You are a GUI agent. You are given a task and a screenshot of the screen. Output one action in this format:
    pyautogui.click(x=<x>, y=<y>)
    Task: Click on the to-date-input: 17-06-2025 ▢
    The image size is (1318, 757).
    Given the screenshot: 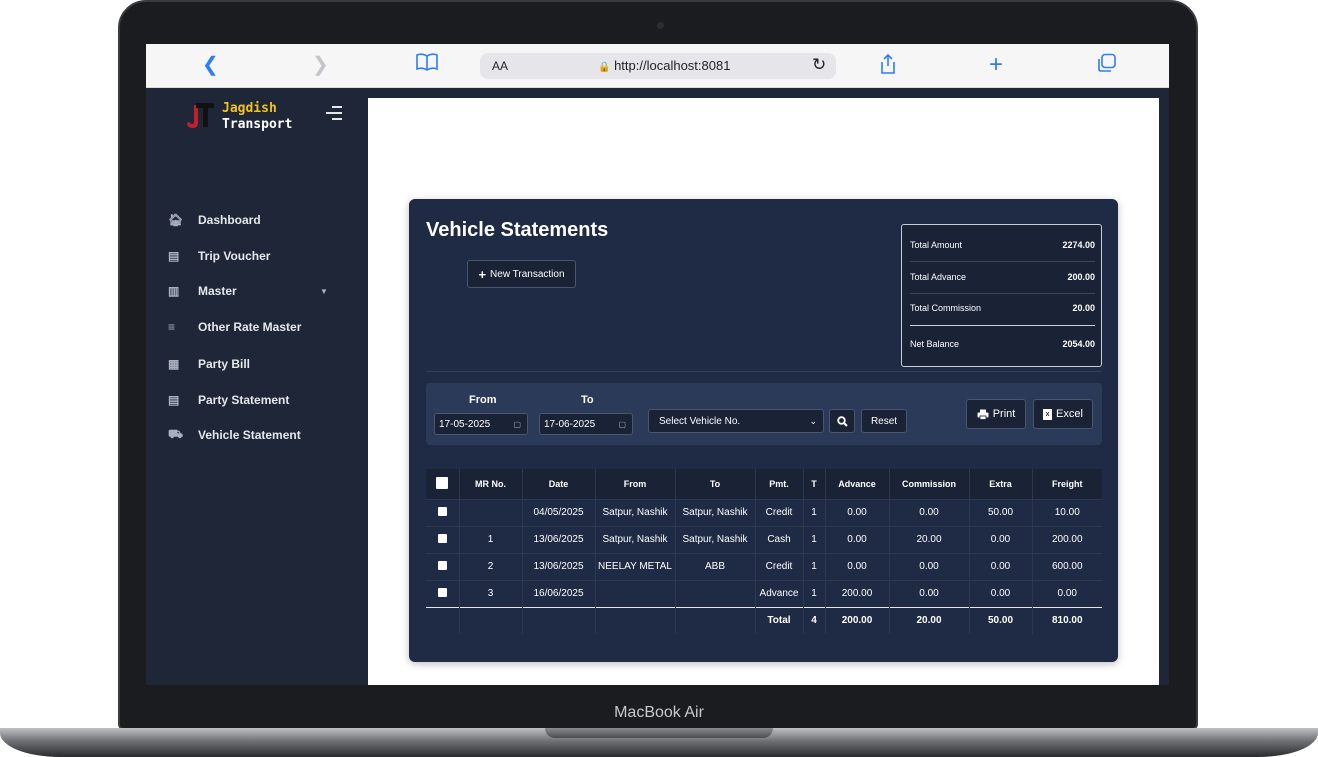 What is the action you would take?
    pyautogui.click(x=586, y=424)
    